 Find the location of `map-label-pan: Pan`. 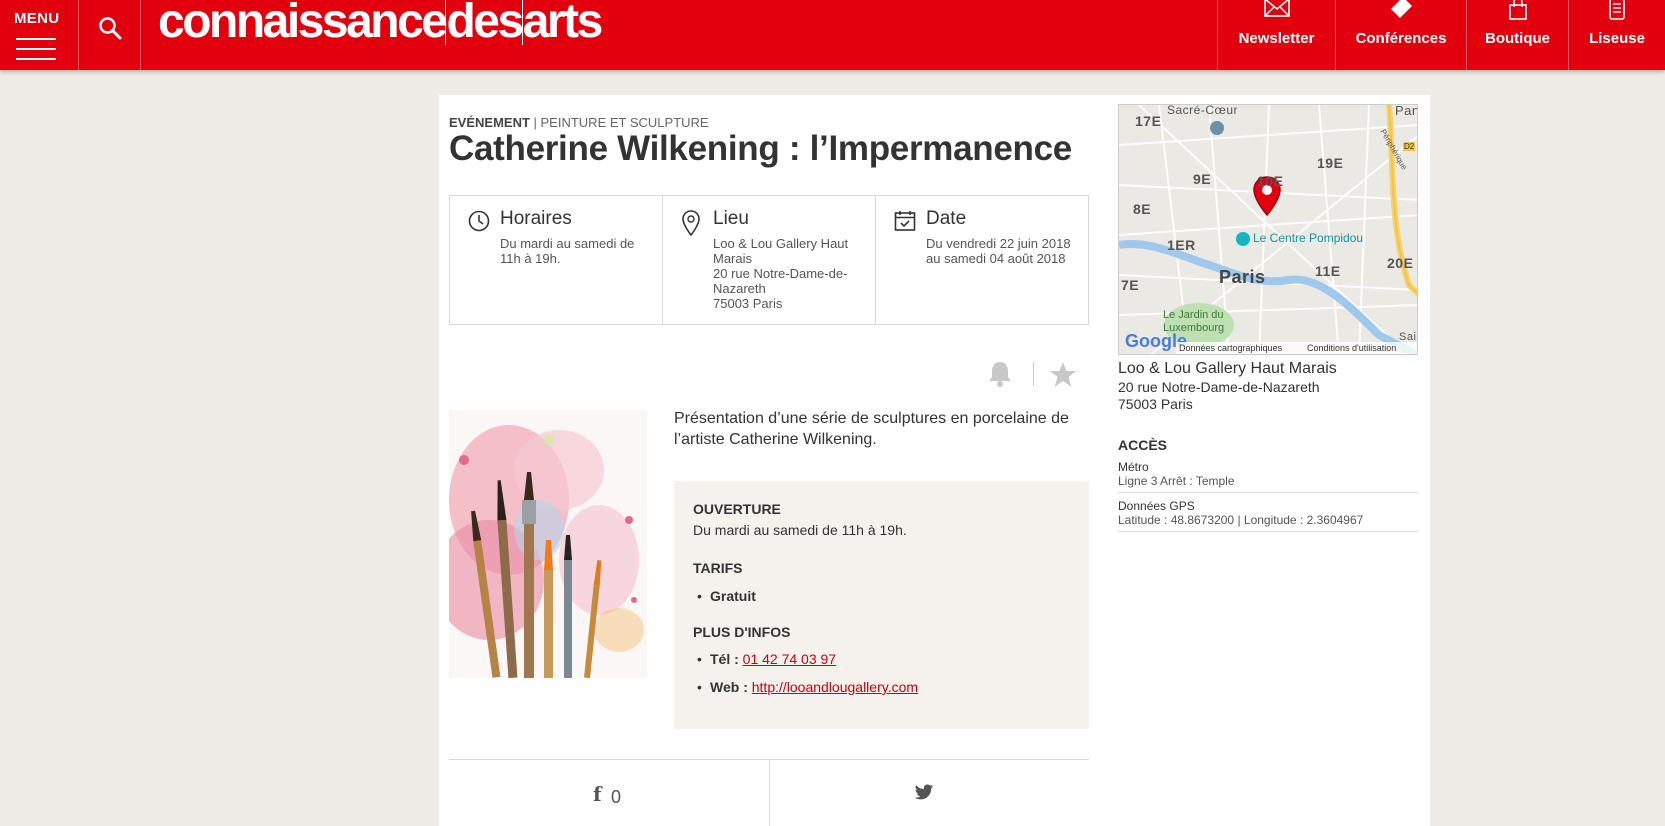

map-label-pan: Pan is located at coordinates (1406, 111).